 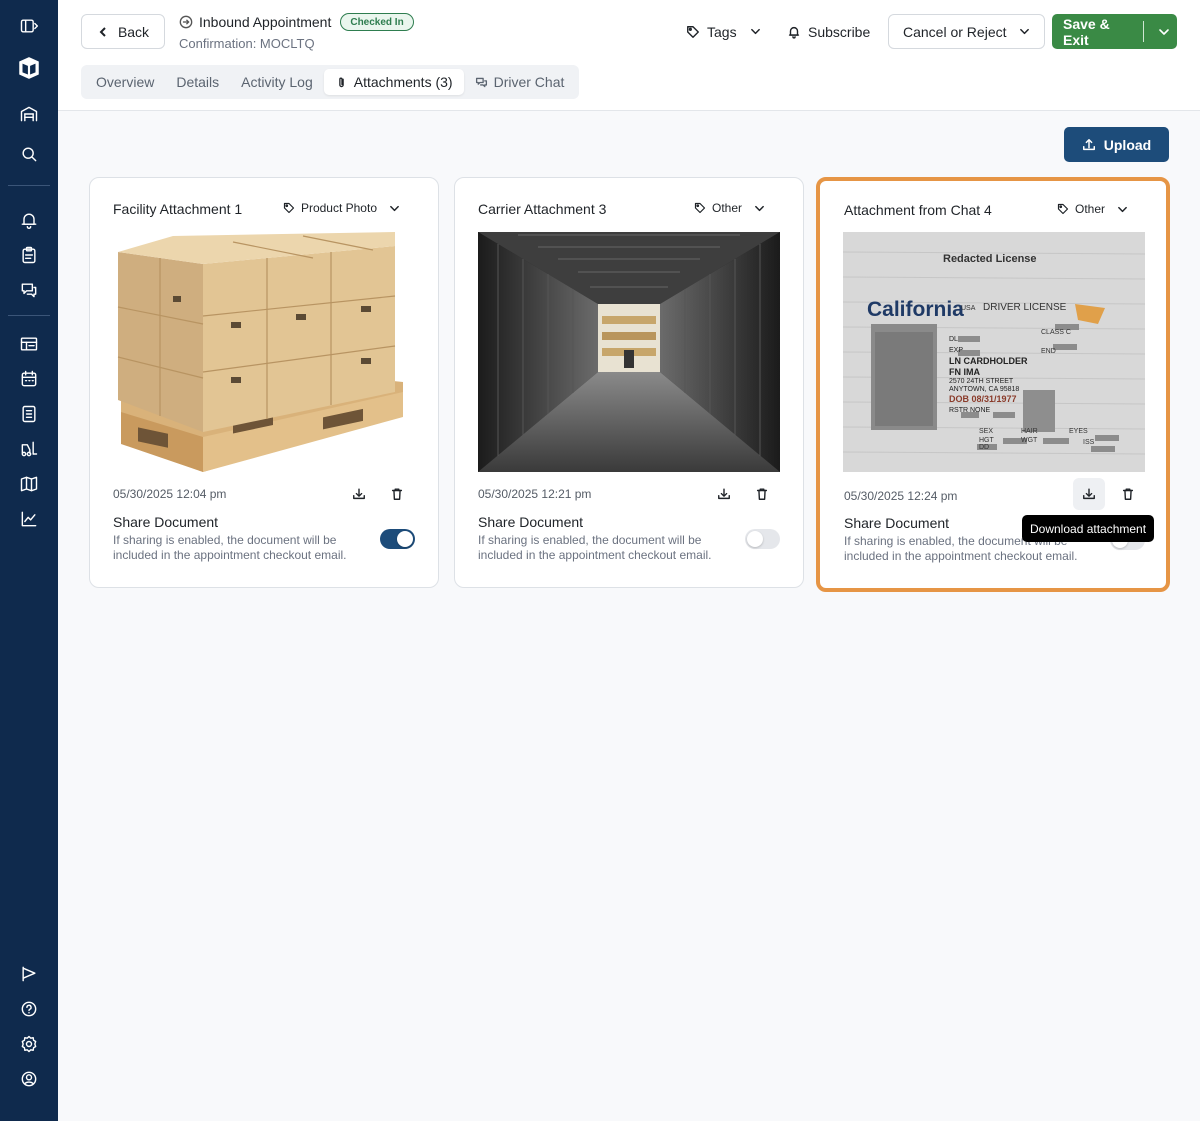 I want to click on back-button: Back, so click(x=123, y=31).